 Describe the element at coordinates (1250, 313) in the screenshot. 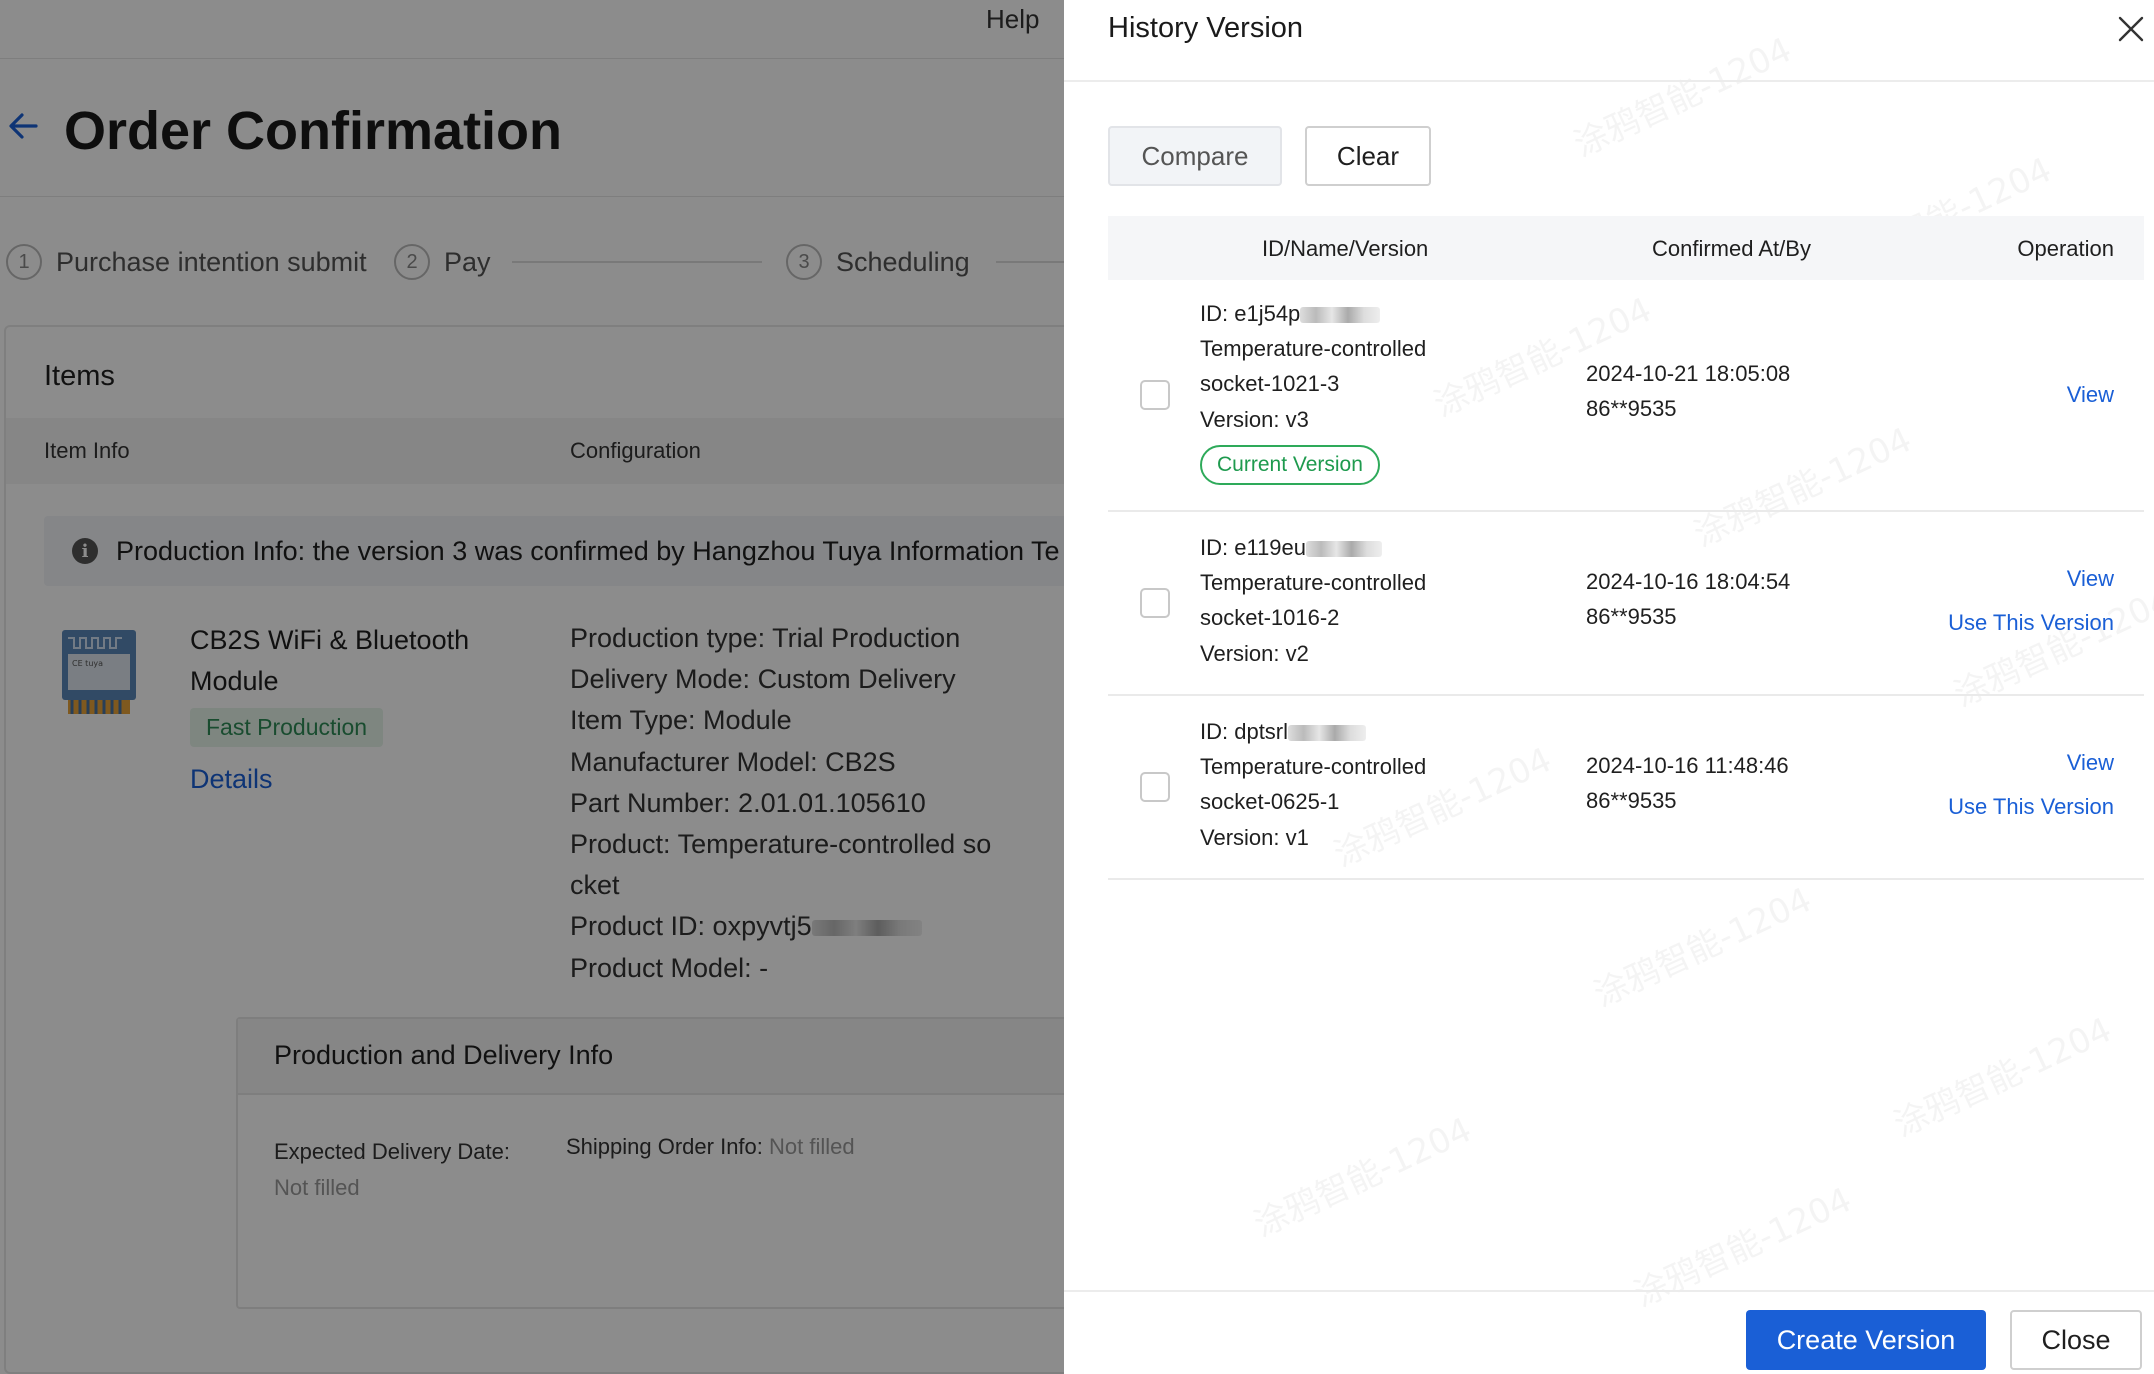

I see `version-id-text: ID: e1j54p` at that location.